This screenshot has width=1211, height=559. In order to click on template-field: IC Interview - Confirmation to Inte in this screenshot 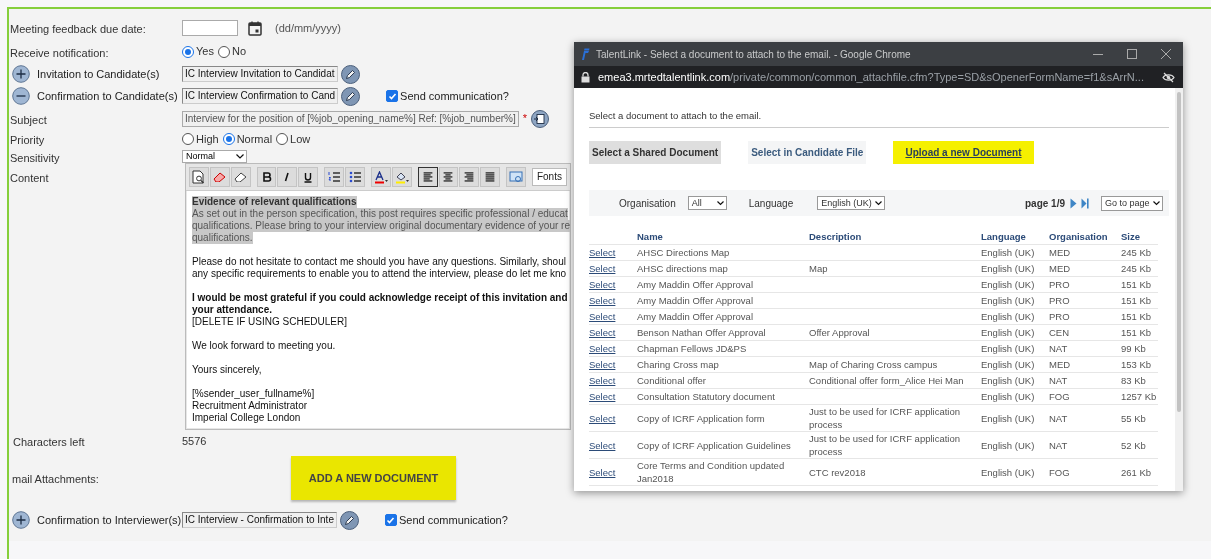, I will do `click(259, 520)`.